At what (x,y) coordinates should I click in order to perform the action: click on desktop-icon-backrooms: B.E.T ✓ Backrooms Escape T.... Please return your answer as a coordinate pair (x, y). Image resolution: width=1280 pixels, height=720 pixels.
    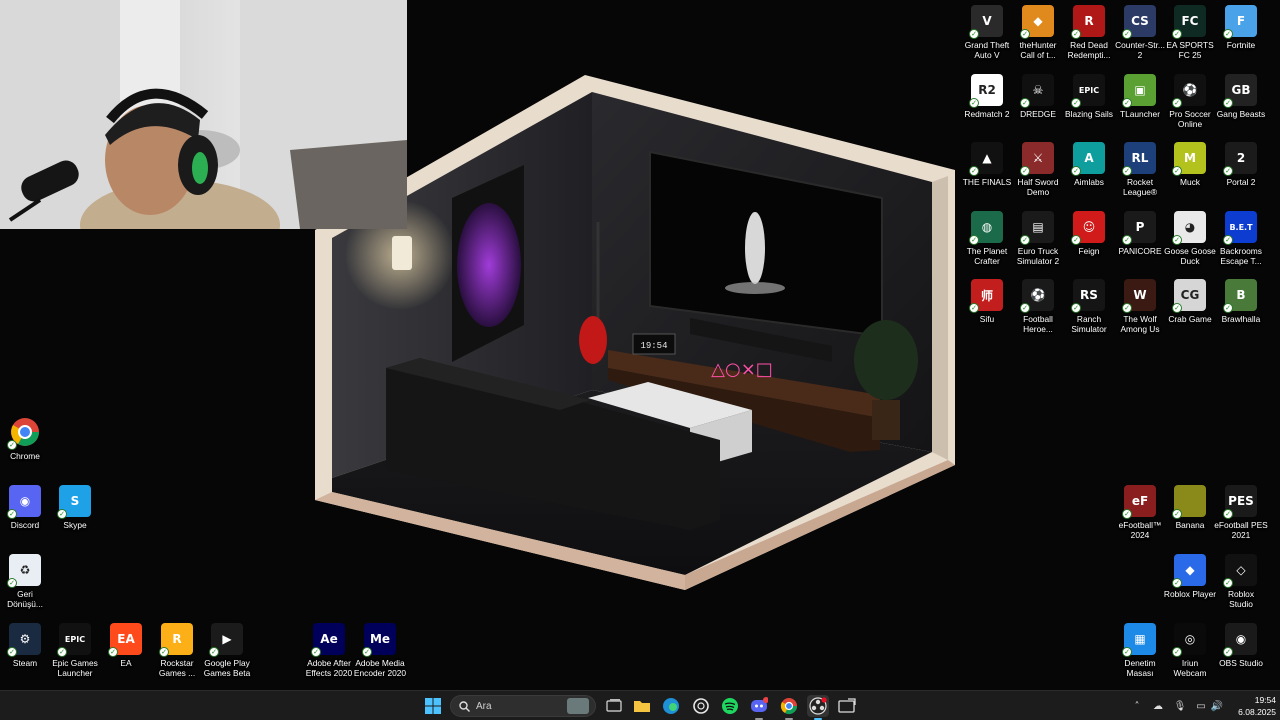
    Looking at the image, I should click on (1241, 238).